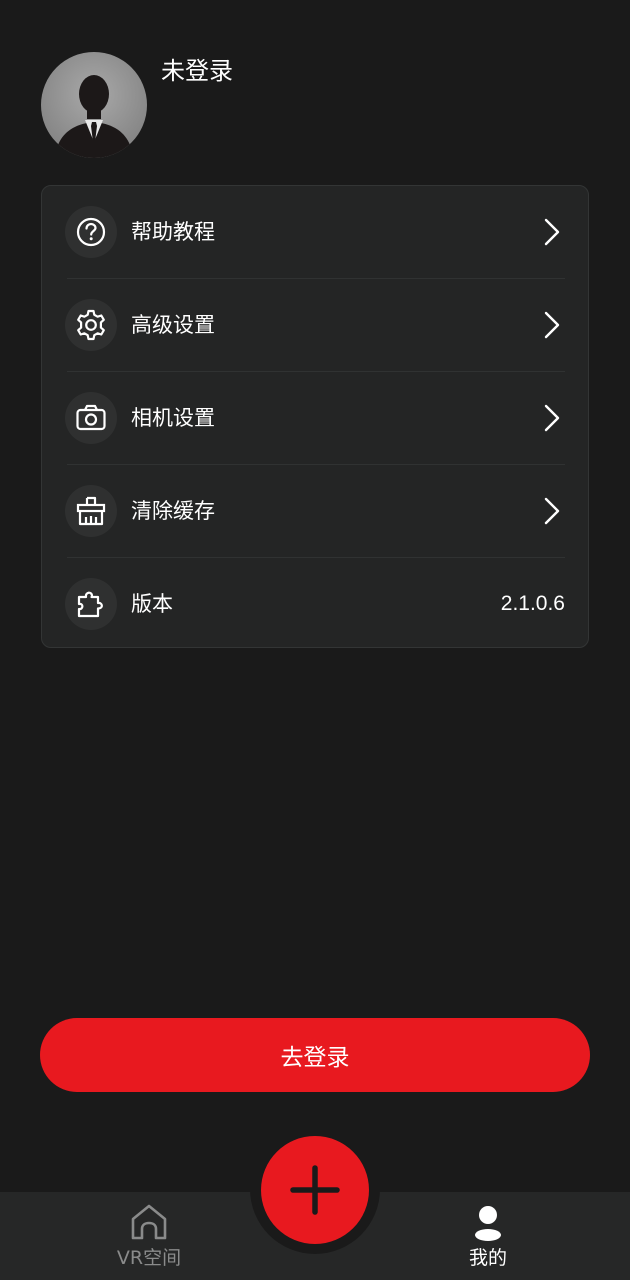  Describe the element at coordinates (487, 1258) in the screenshot. I see `tab-label: 我的` at that location.